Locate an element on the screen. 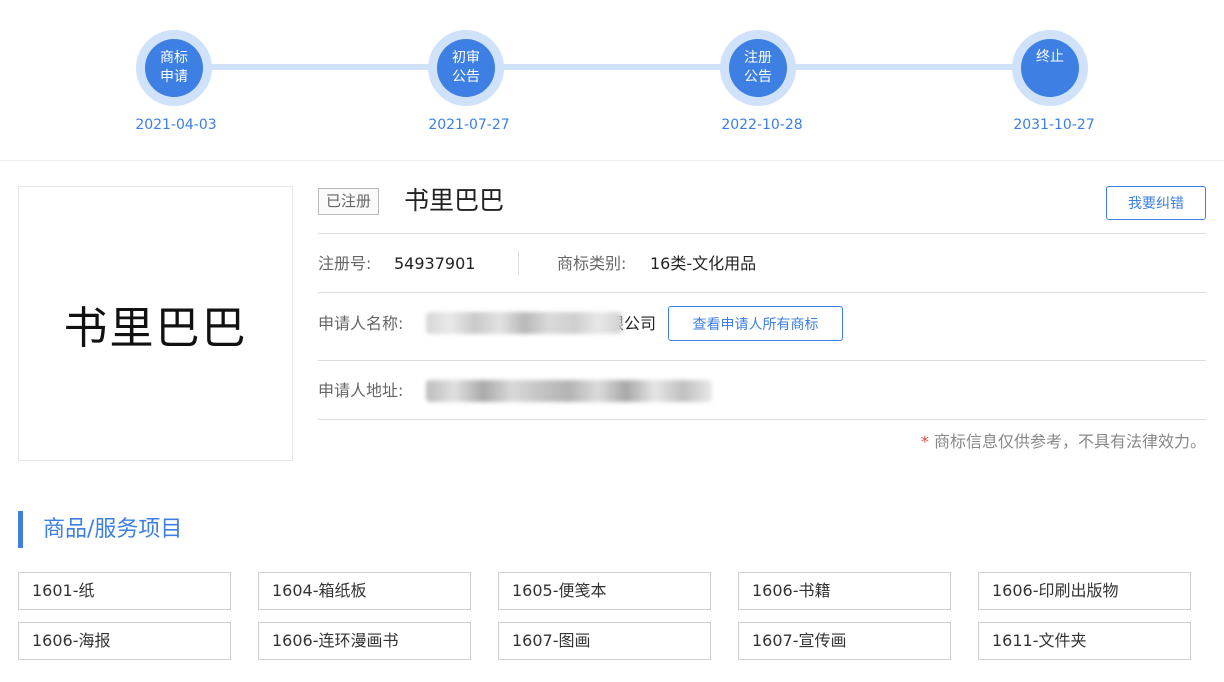 The height and width of the screenshot is (682, 1224). section-title: 商品/服务项目 is located at coordinates (113, 529).